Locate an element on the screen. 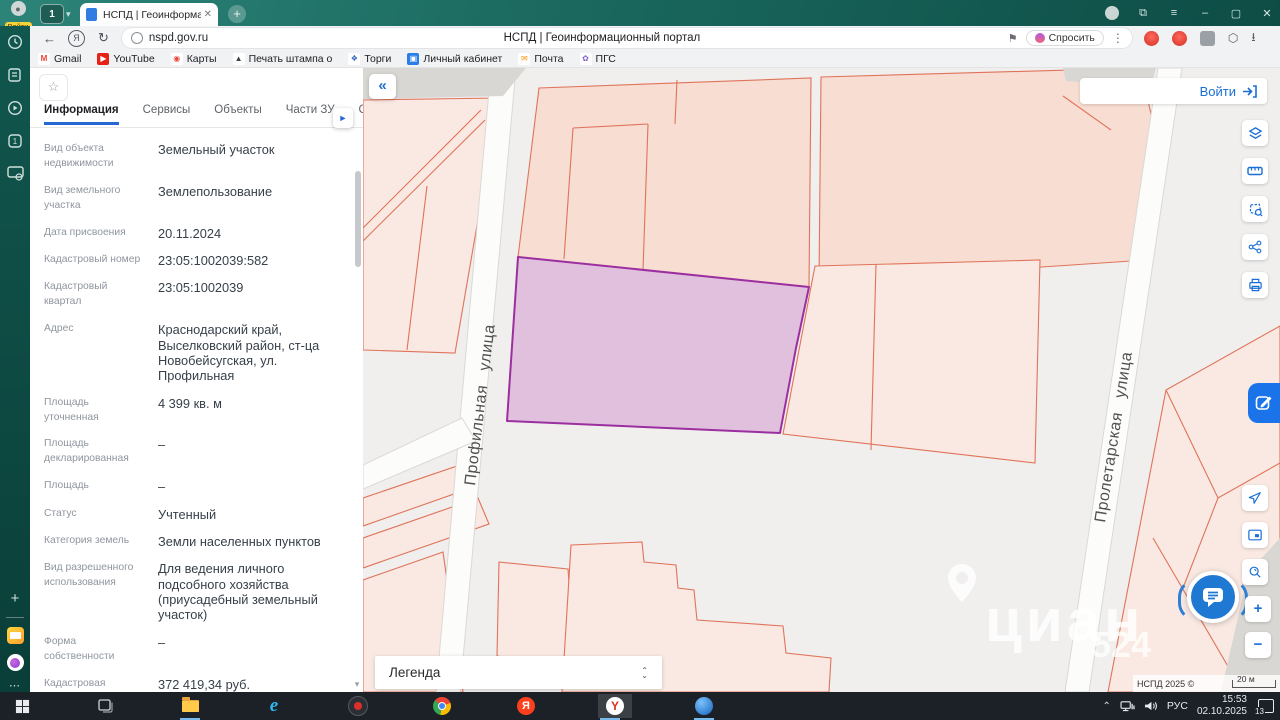  panel-tab: Части ЗУ is located at coordinates (310, 113).